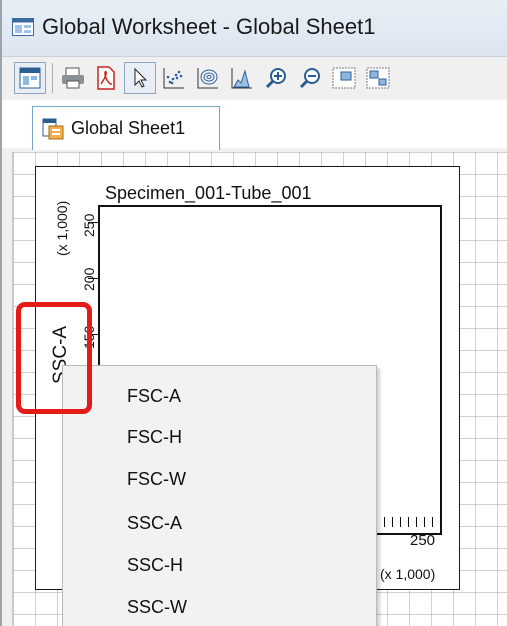  Describe the element at coordinates (154, 437) in the screenshot. I see `menu-item-fsc-h: FSC-H` at that location.